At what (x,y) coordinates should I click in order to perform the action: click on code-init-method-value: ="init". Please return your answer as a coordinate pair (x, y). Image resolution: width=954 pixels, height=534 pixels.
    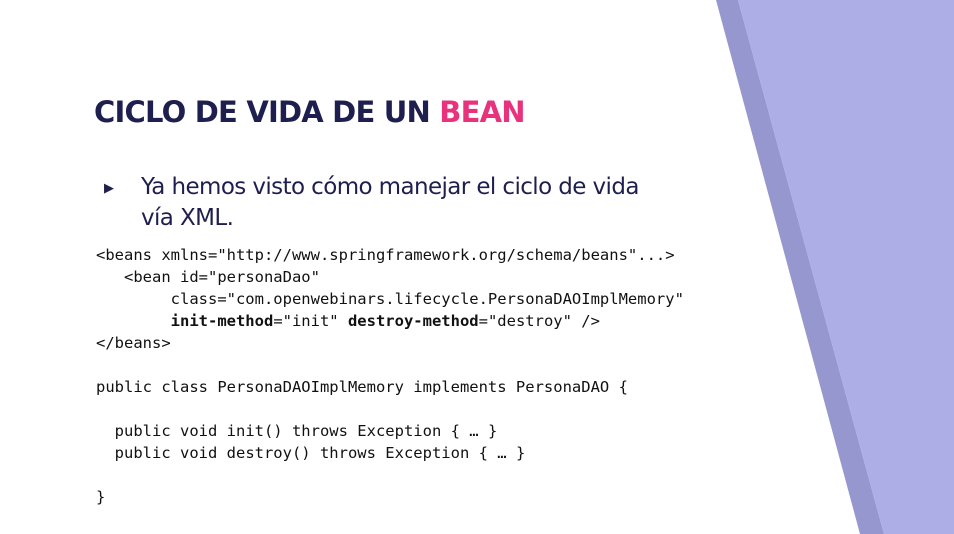
    Looking at the image, I should click on (310, 321).